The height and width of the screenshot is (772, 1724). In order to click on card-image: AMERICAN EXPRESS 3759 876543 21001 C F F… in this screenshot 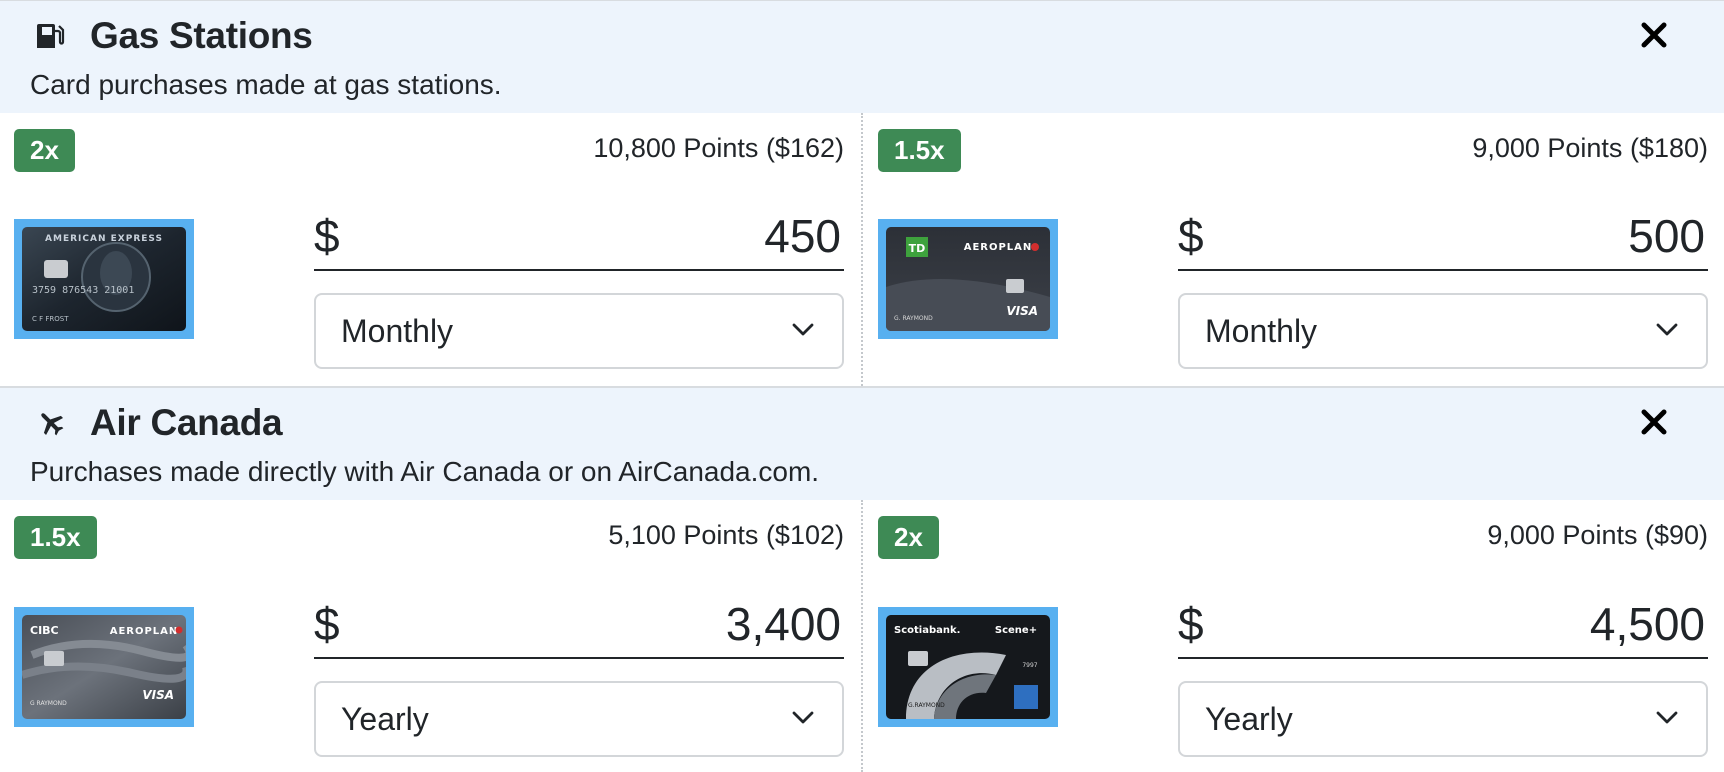, I will do `click(104, 279)`.